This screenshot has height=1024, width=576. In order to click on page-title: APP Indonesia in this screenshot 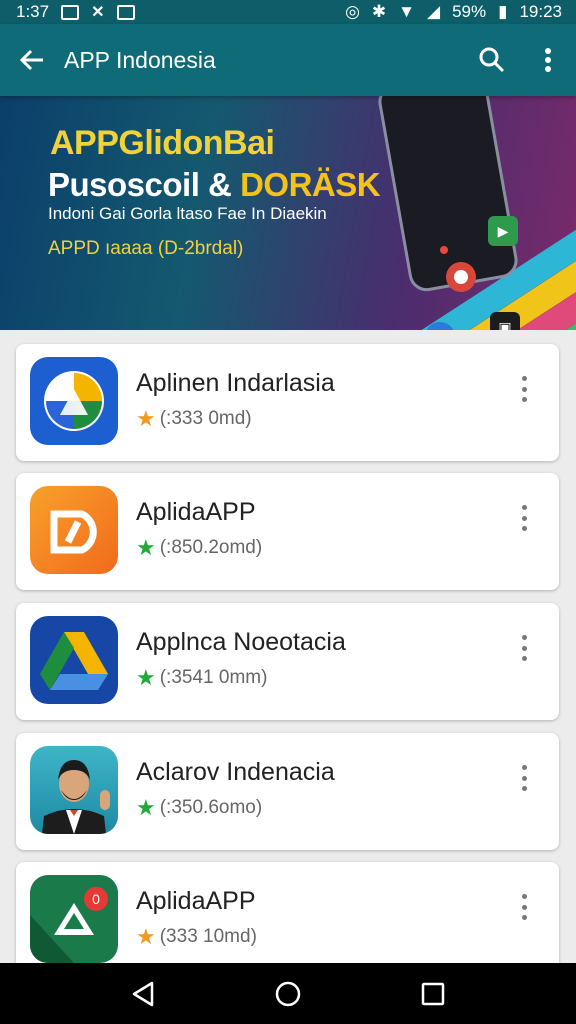, I will do `click(140, 59)`.